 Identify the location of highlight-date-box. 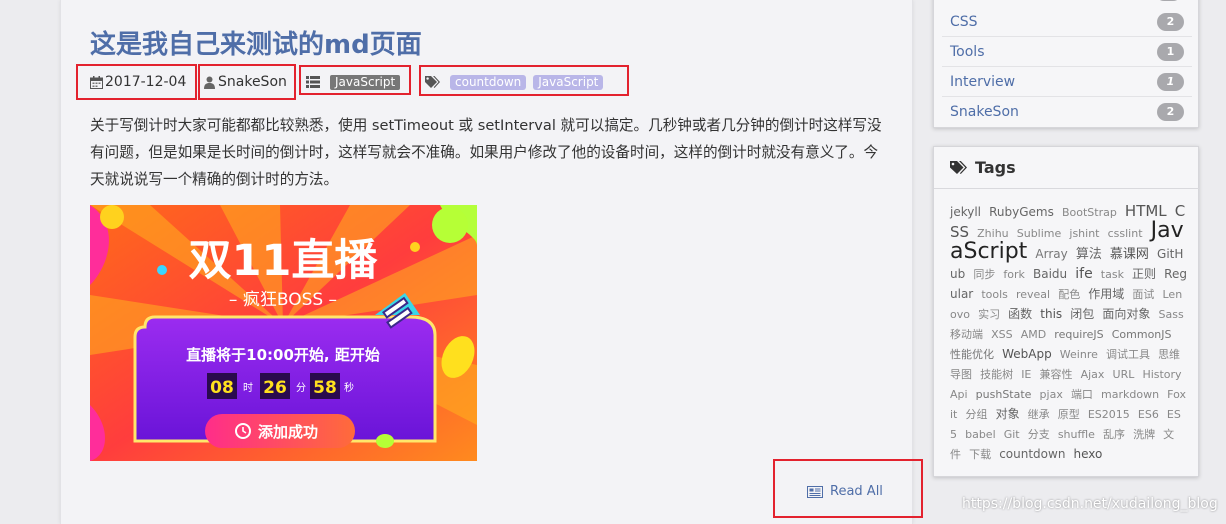
(136, 82).